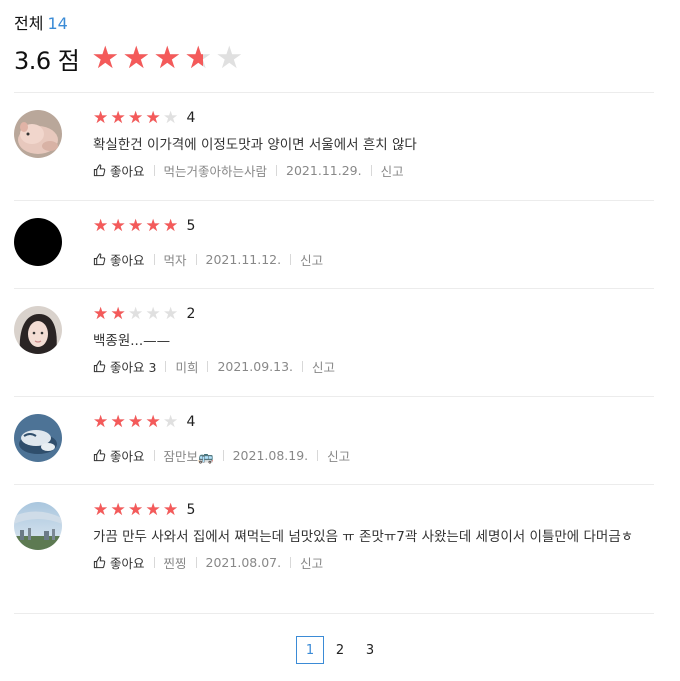 Image resolution: width=680 pixels, height=681 pixels. I want to click on summary-label: 전체, so click(29, 23).